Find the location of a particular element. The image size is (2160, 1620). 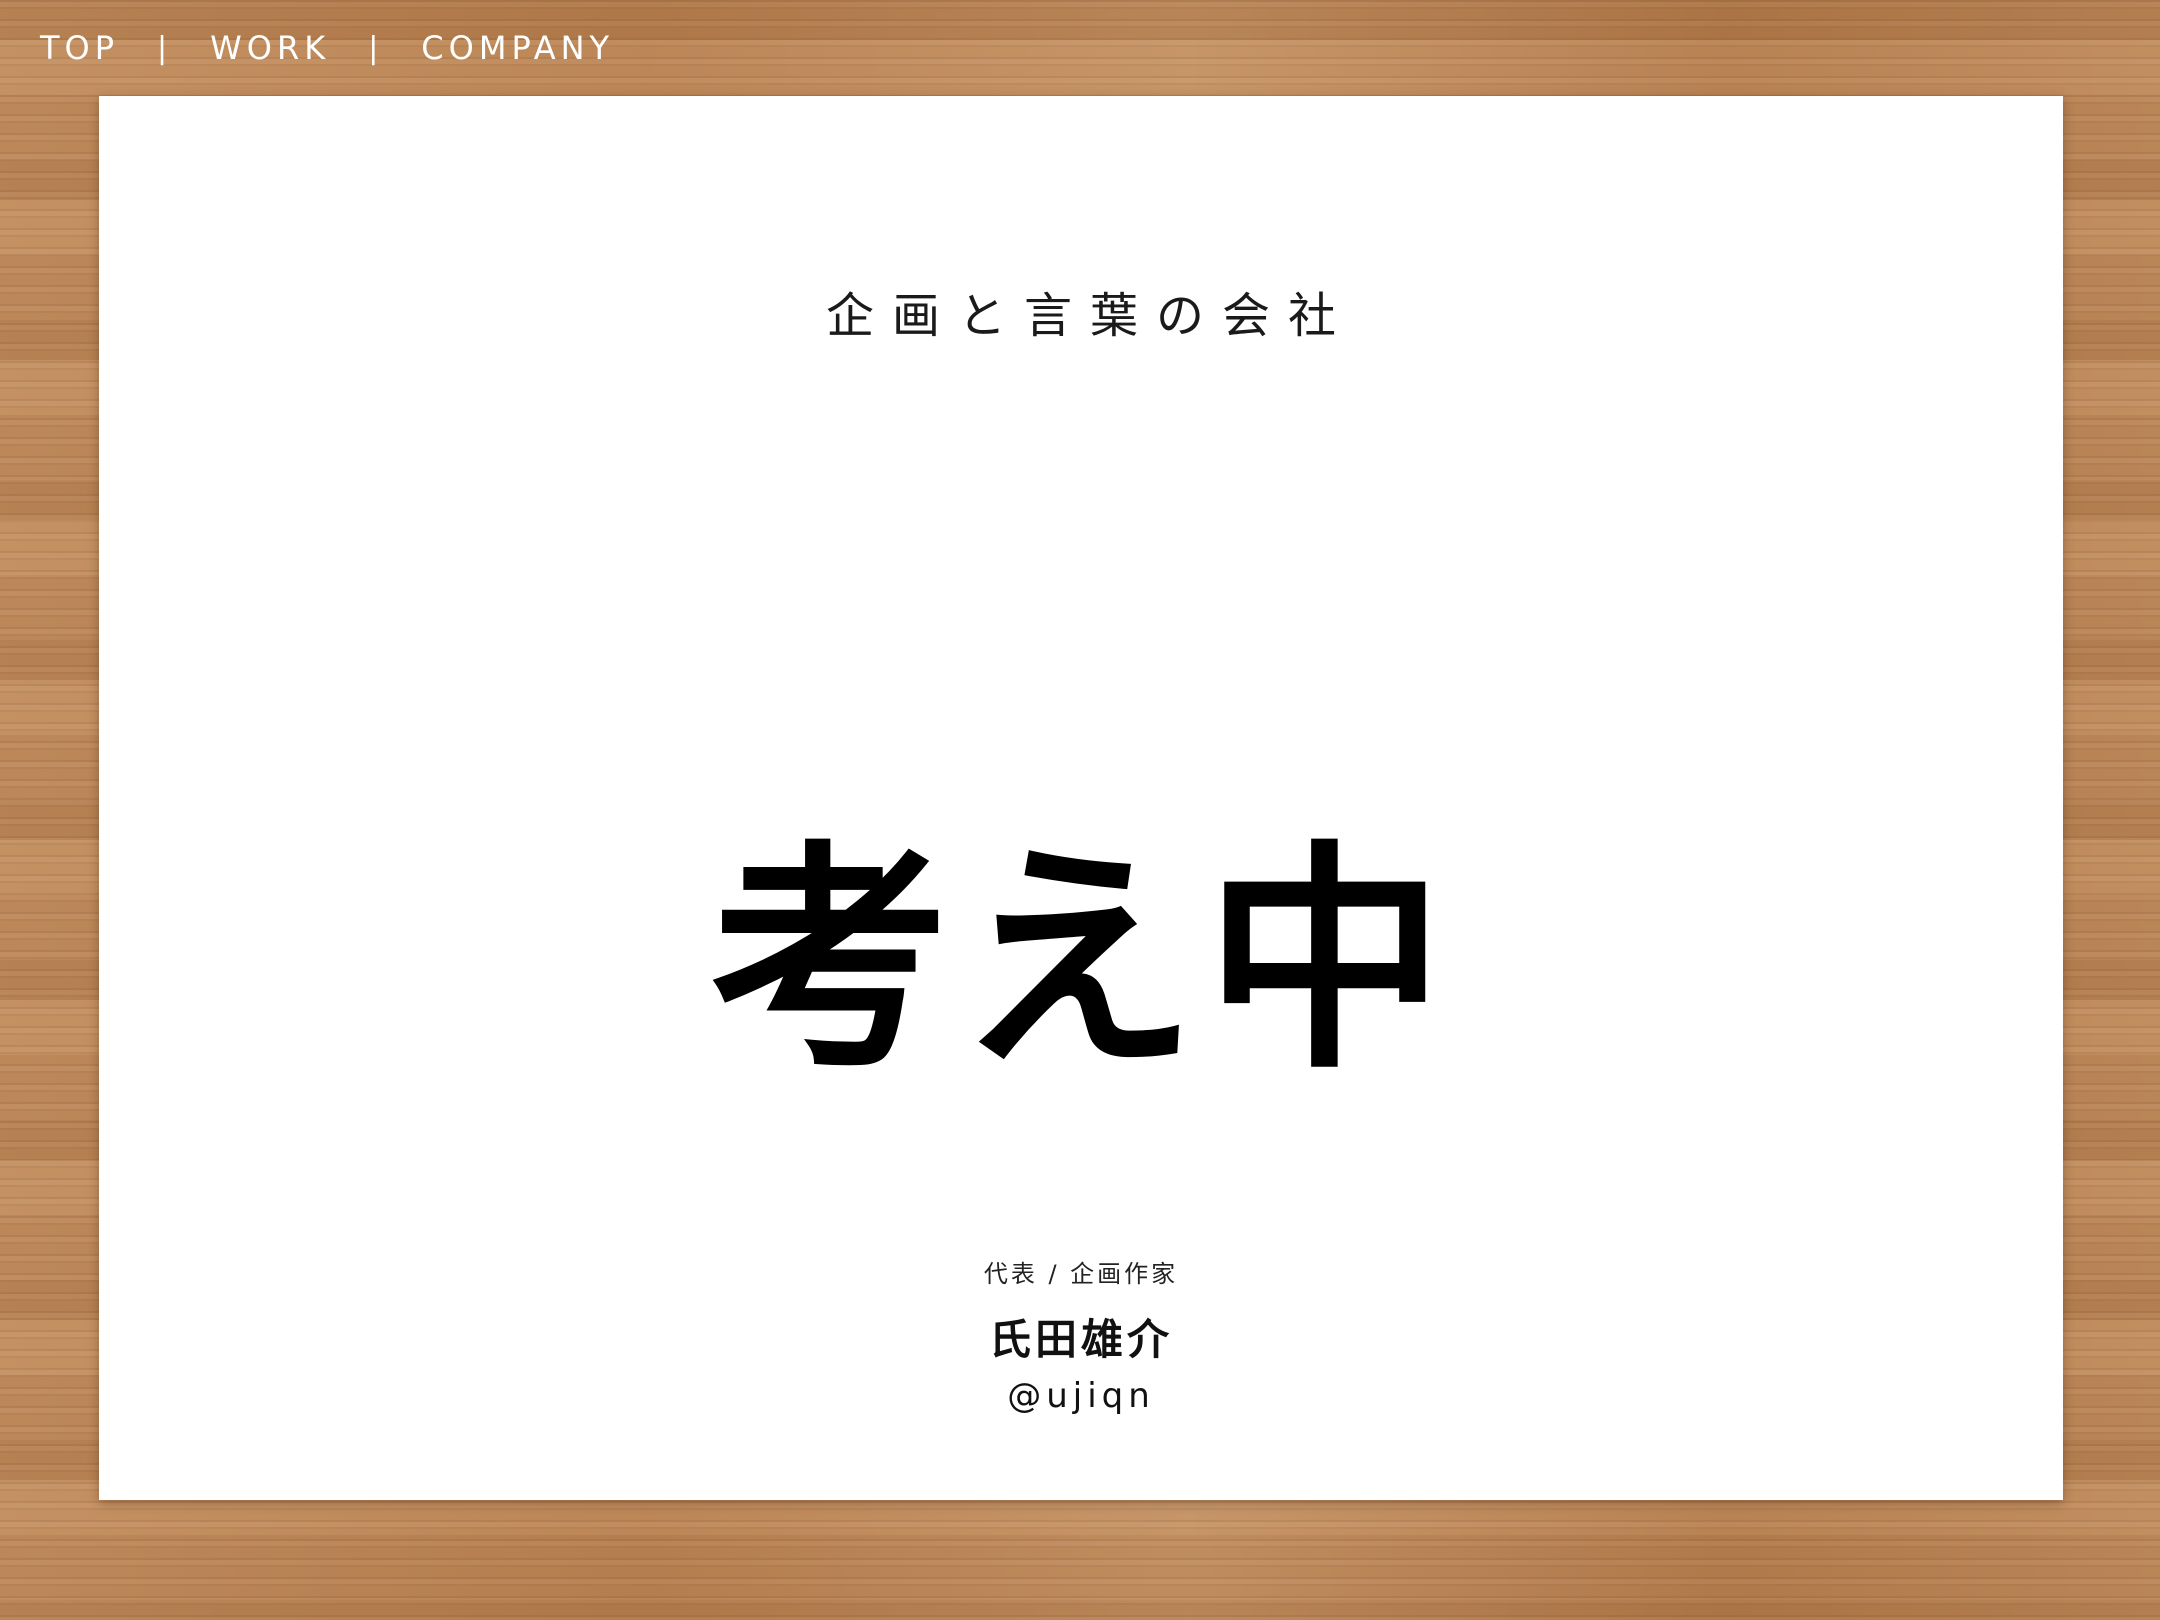

company-tagline: 企画と言葉の会社 is located at coordinates (1089, 316).